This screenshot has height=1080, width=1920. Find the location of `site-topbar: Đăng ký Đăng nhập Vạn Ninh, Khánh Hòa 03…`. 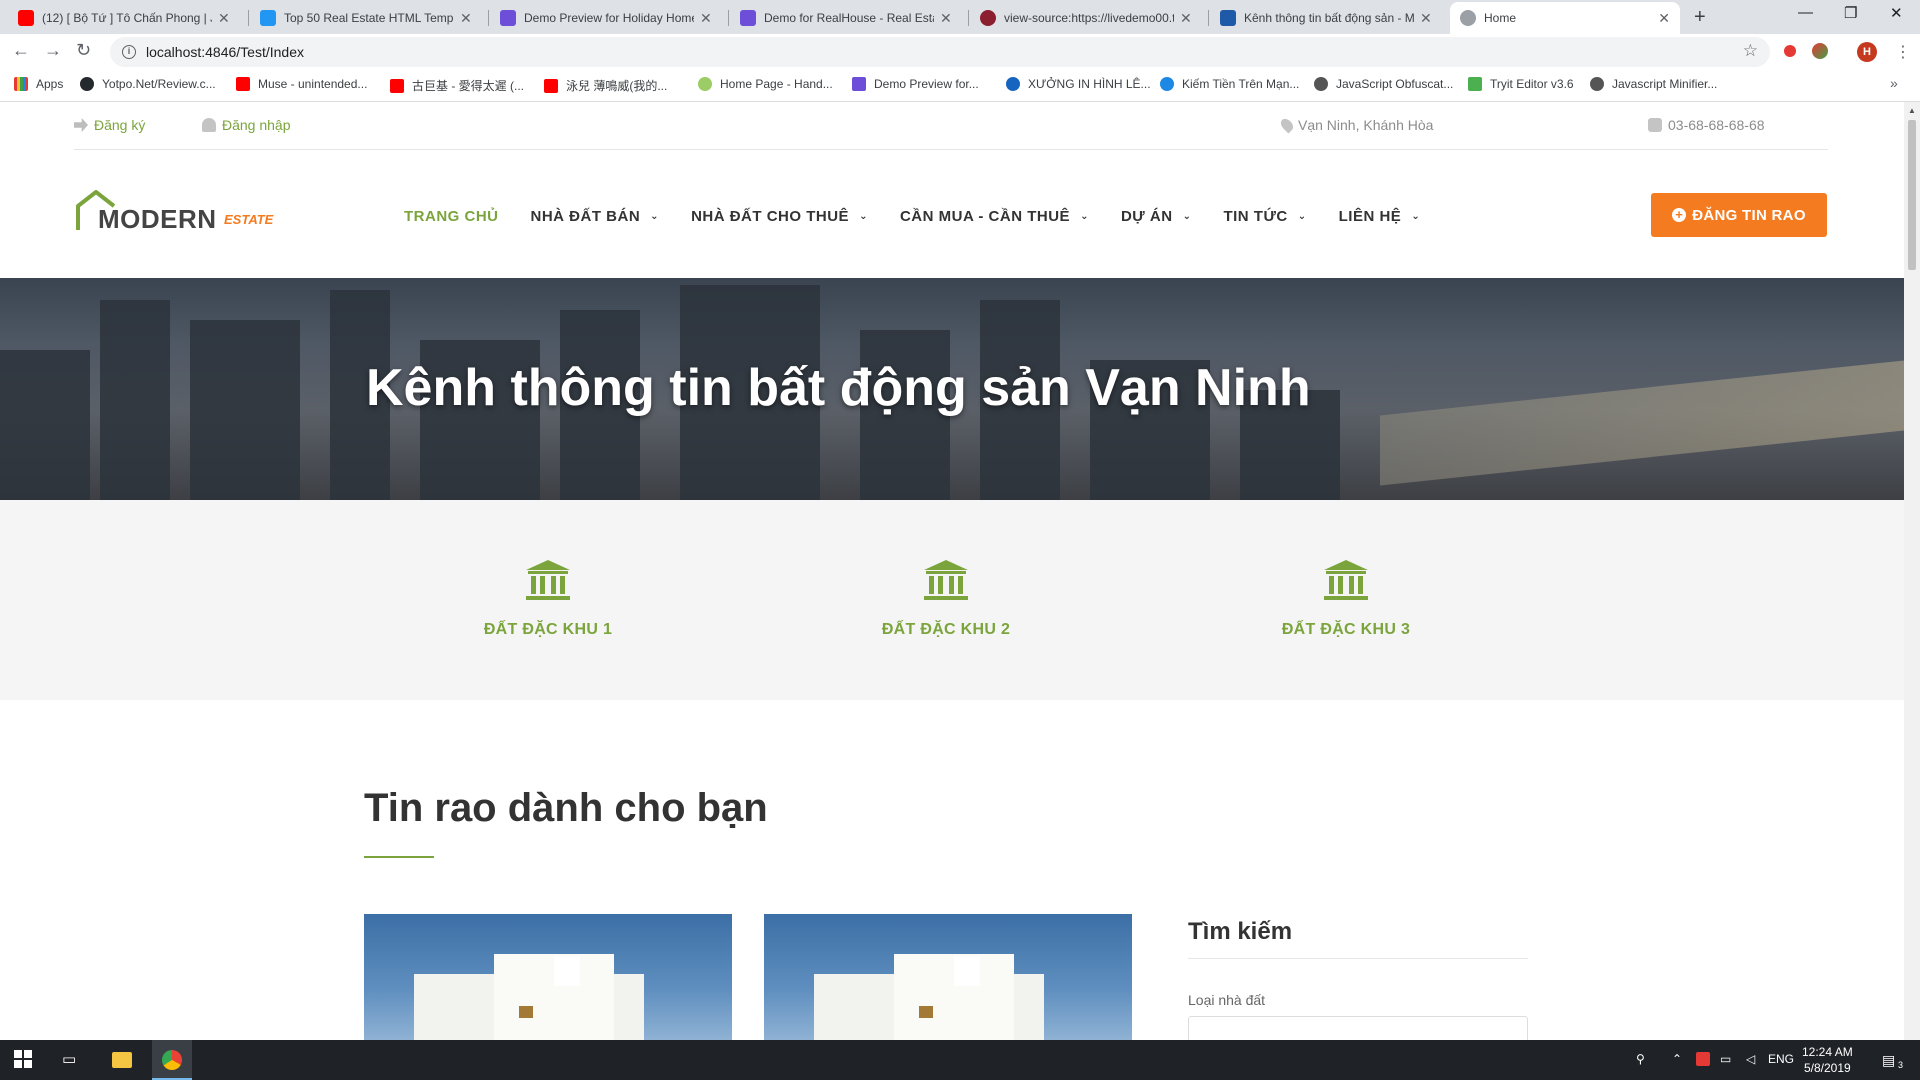

site-topbar: Đăng ký Đăng nhập Vạn Ninh, Khánh Hòa 03… is located at coordinates (951, 126).